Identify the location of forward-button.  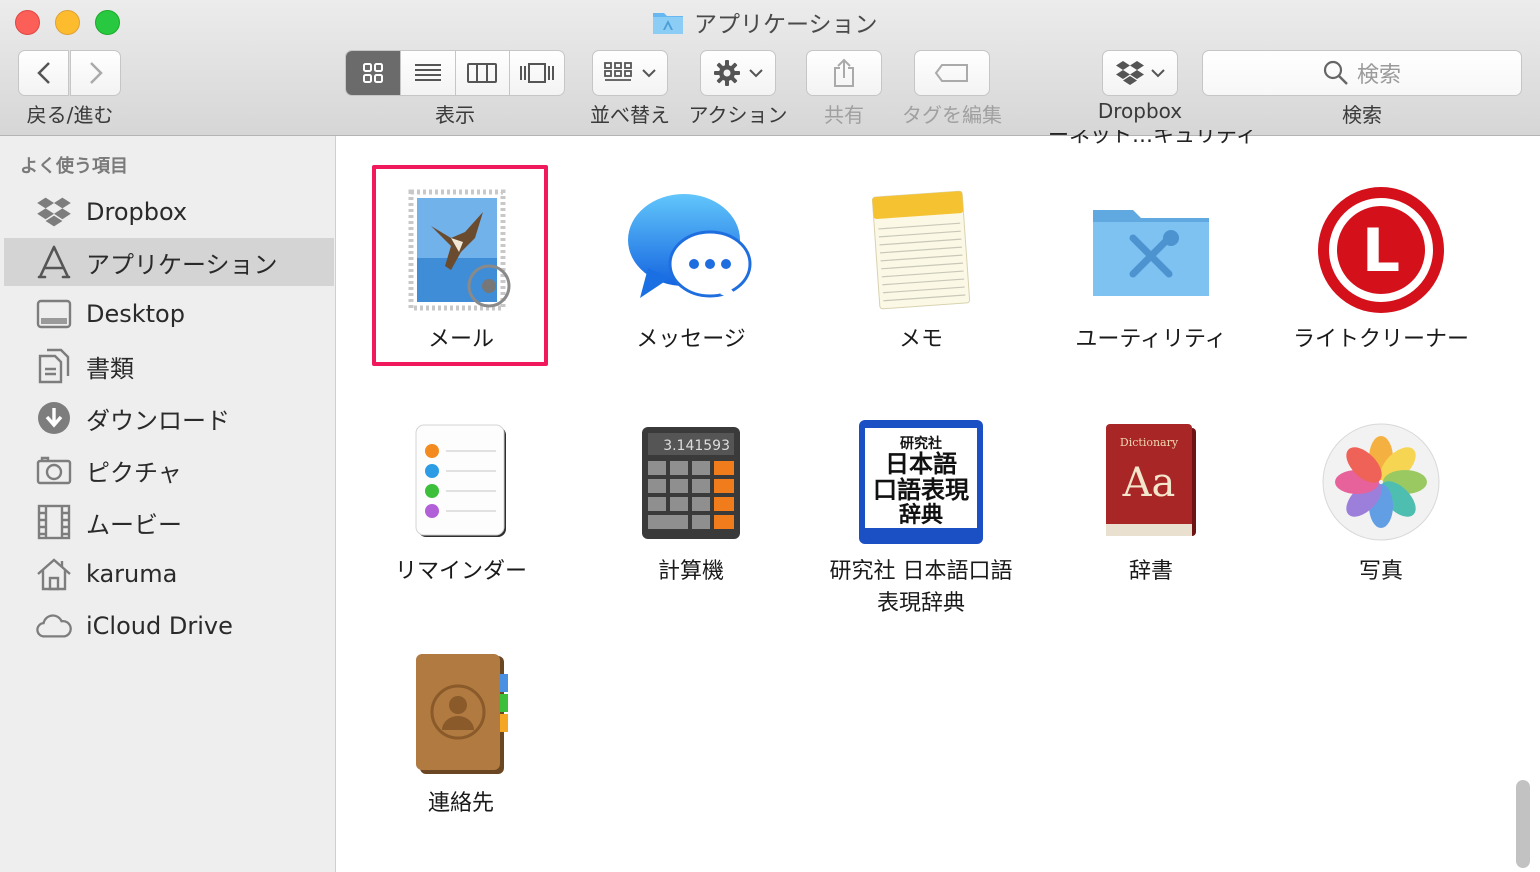
(95, 73).